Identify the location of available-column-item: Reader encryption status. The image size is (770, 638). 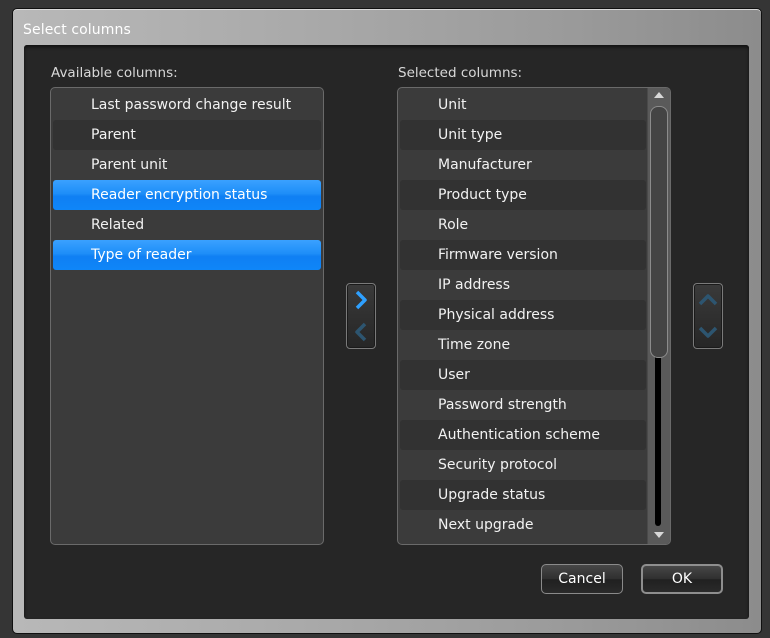
(187, 195).